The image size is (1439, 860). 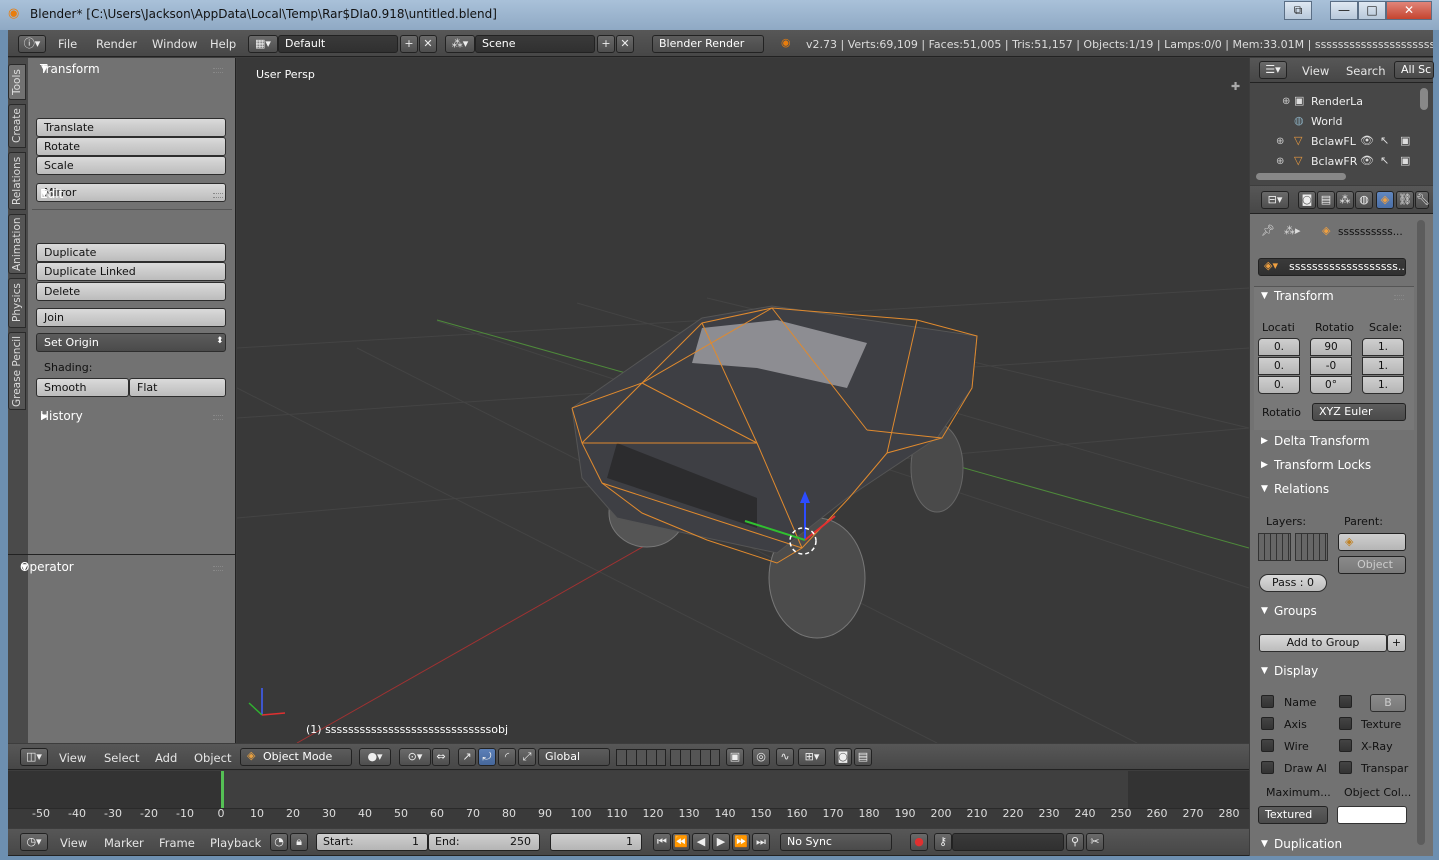 I want to click on menu-help: Help, so click(x=223, y=44).